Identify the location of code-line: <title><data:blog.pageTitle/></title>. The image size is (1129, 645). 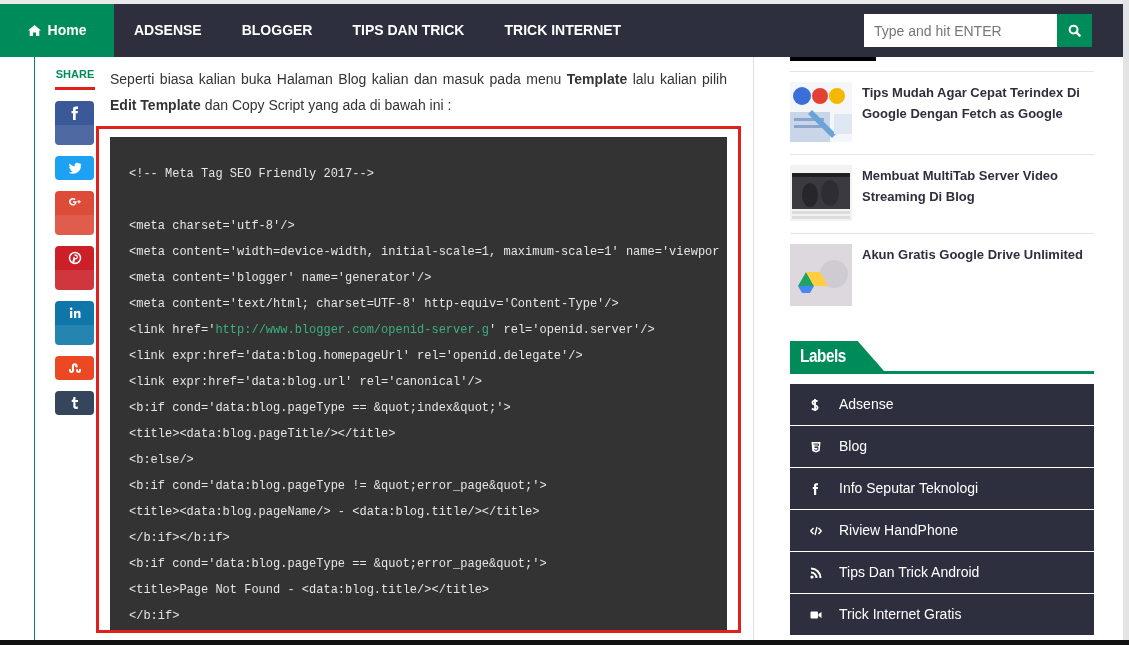
(262, 434).